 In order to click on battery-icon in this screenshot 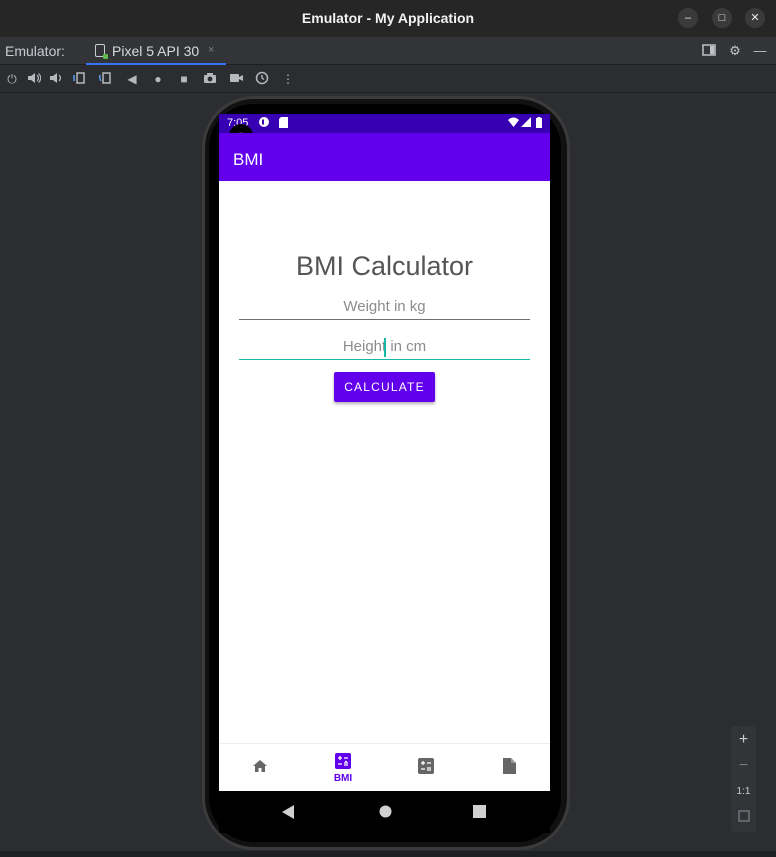, I will do `click(541, 122)`.